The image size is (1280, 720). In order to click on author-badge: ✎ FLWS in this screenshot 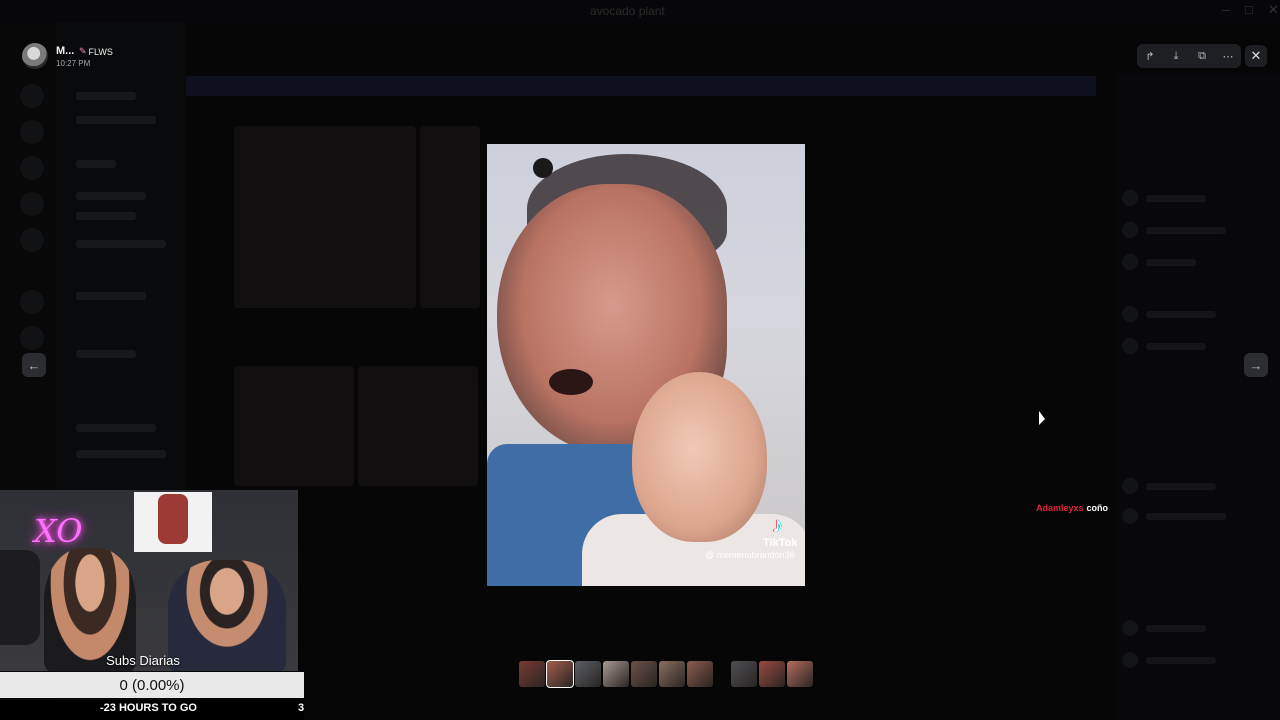, I will do `click(96, 51)`.